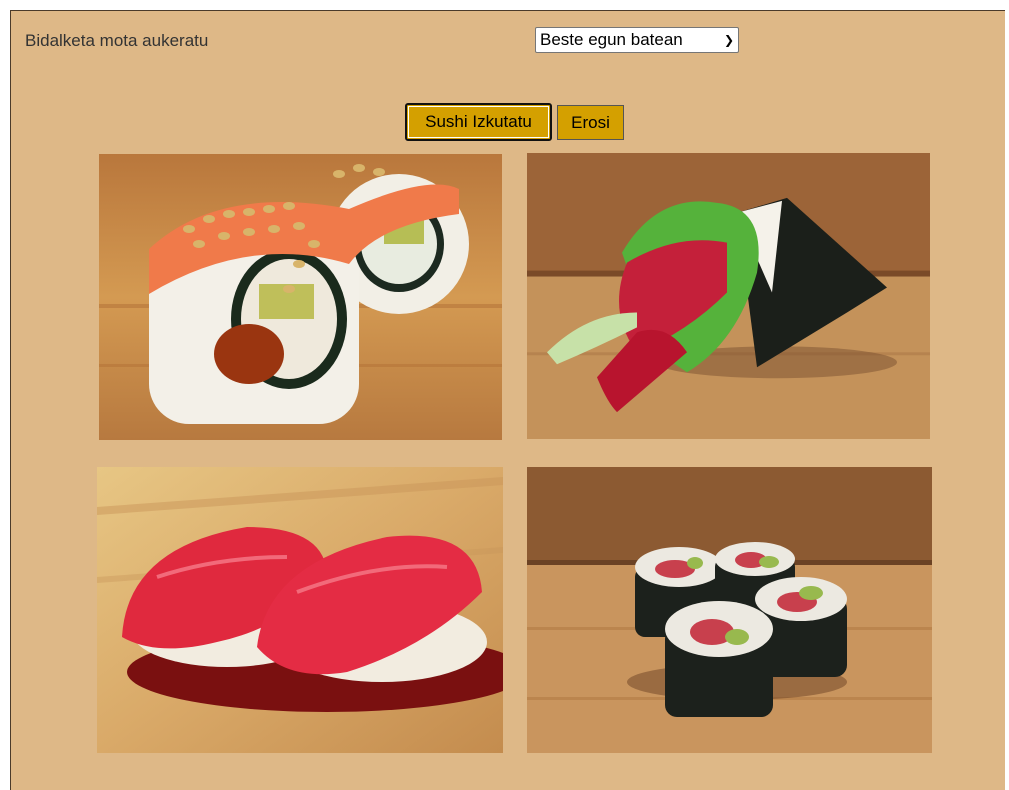  I want to click on chevron-down-icon: ❯, so click(728, 40).